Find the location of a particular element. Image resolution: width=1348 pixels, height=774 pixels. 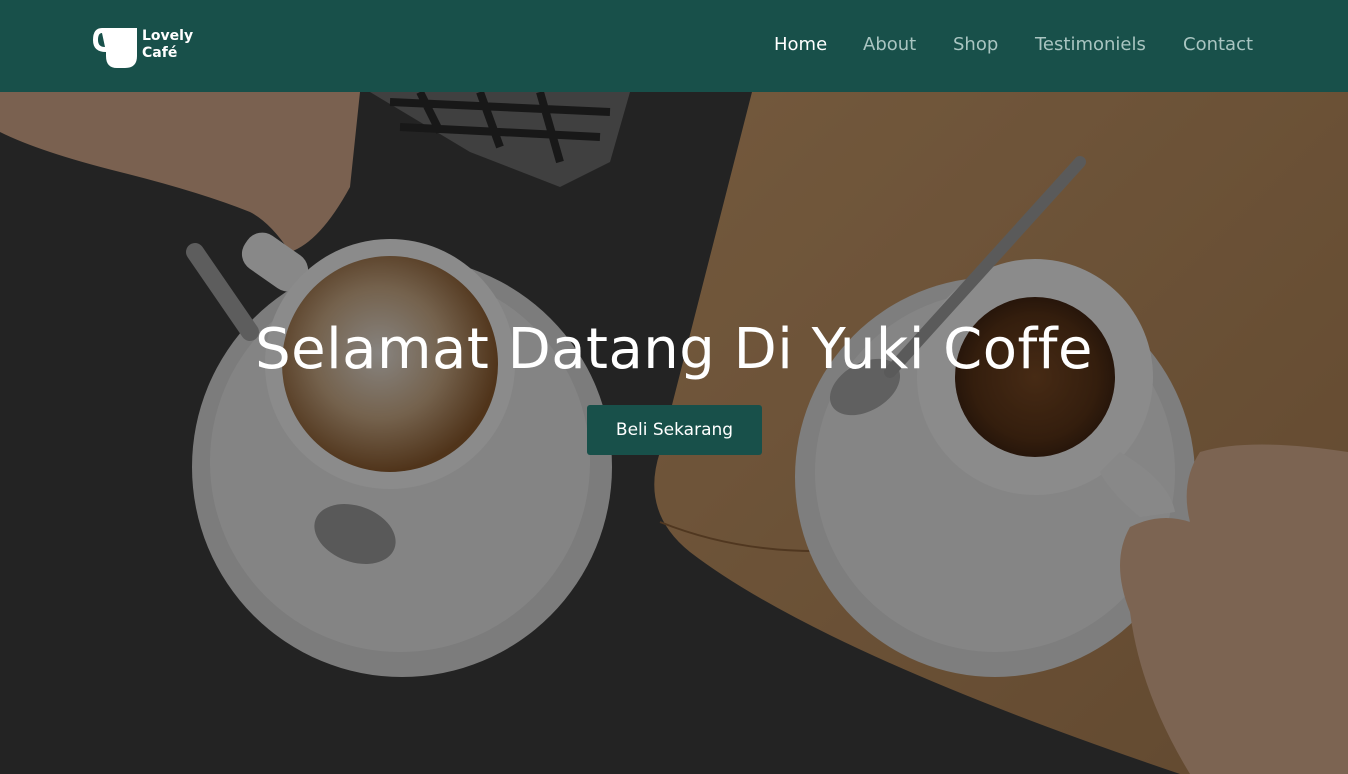

brand-logo: Lovely Café is located at coordinates (148, 47).